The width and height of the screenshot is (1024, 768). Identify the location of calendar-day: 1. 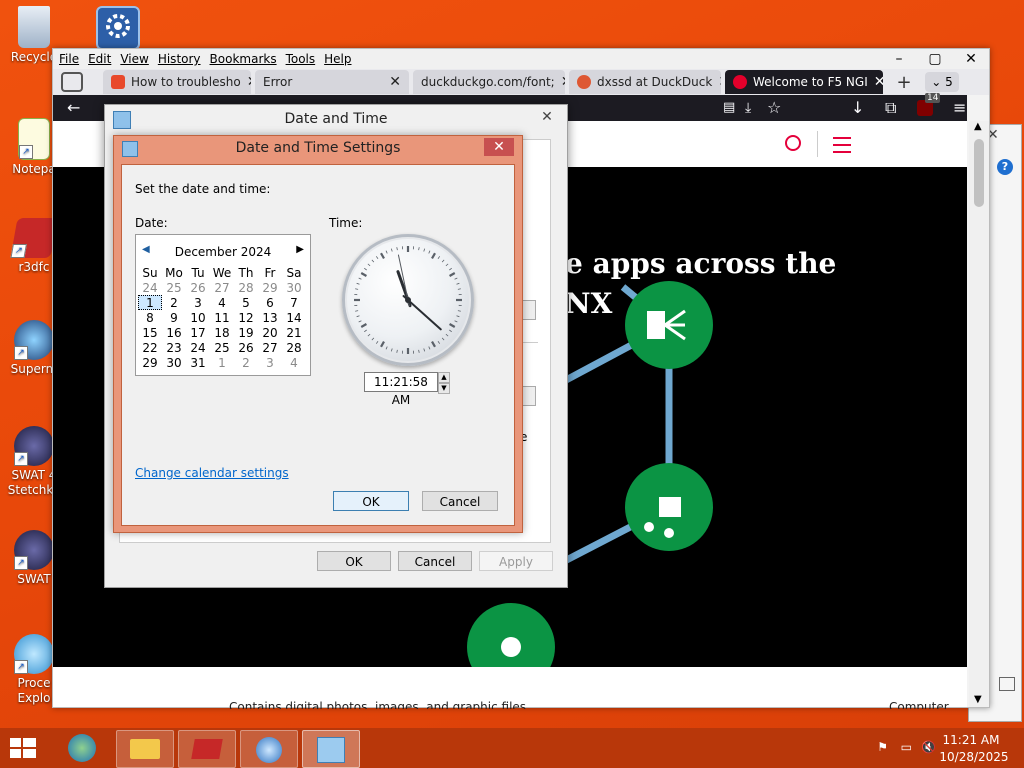
(222, 362).